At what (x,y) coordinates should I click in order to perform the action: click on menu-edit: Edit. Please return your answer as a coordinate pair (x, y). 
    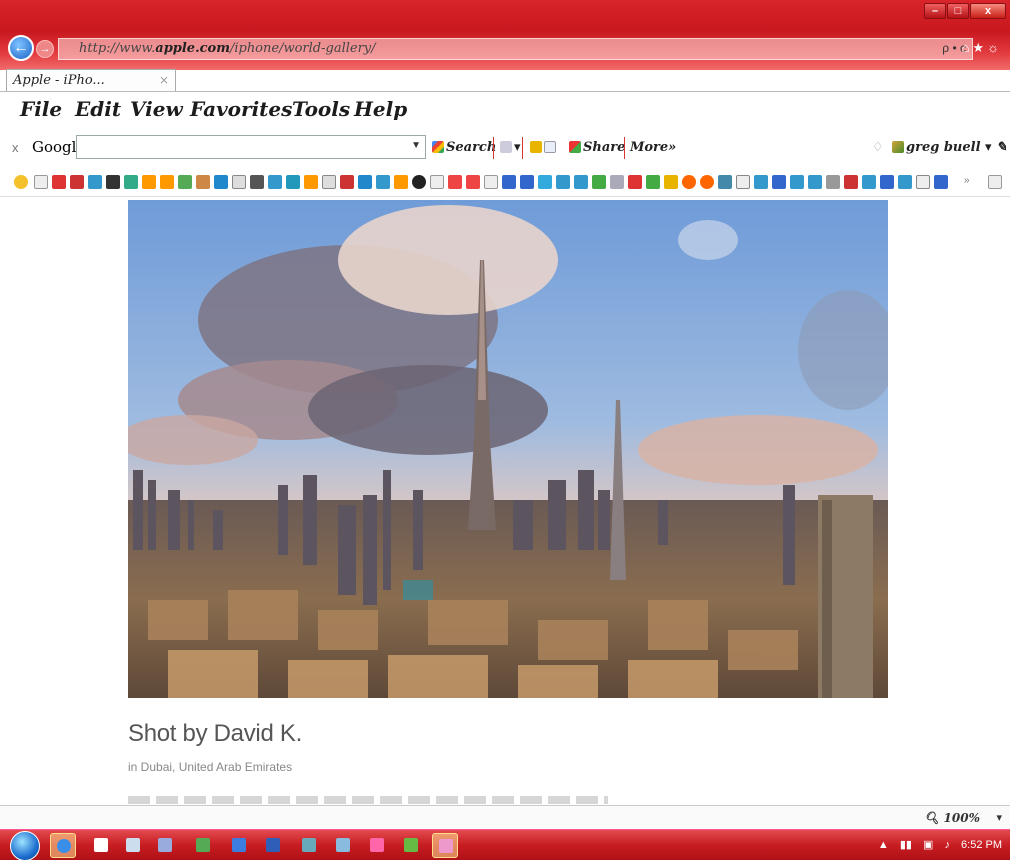
    Looking at the image, I should click on (98, 109).